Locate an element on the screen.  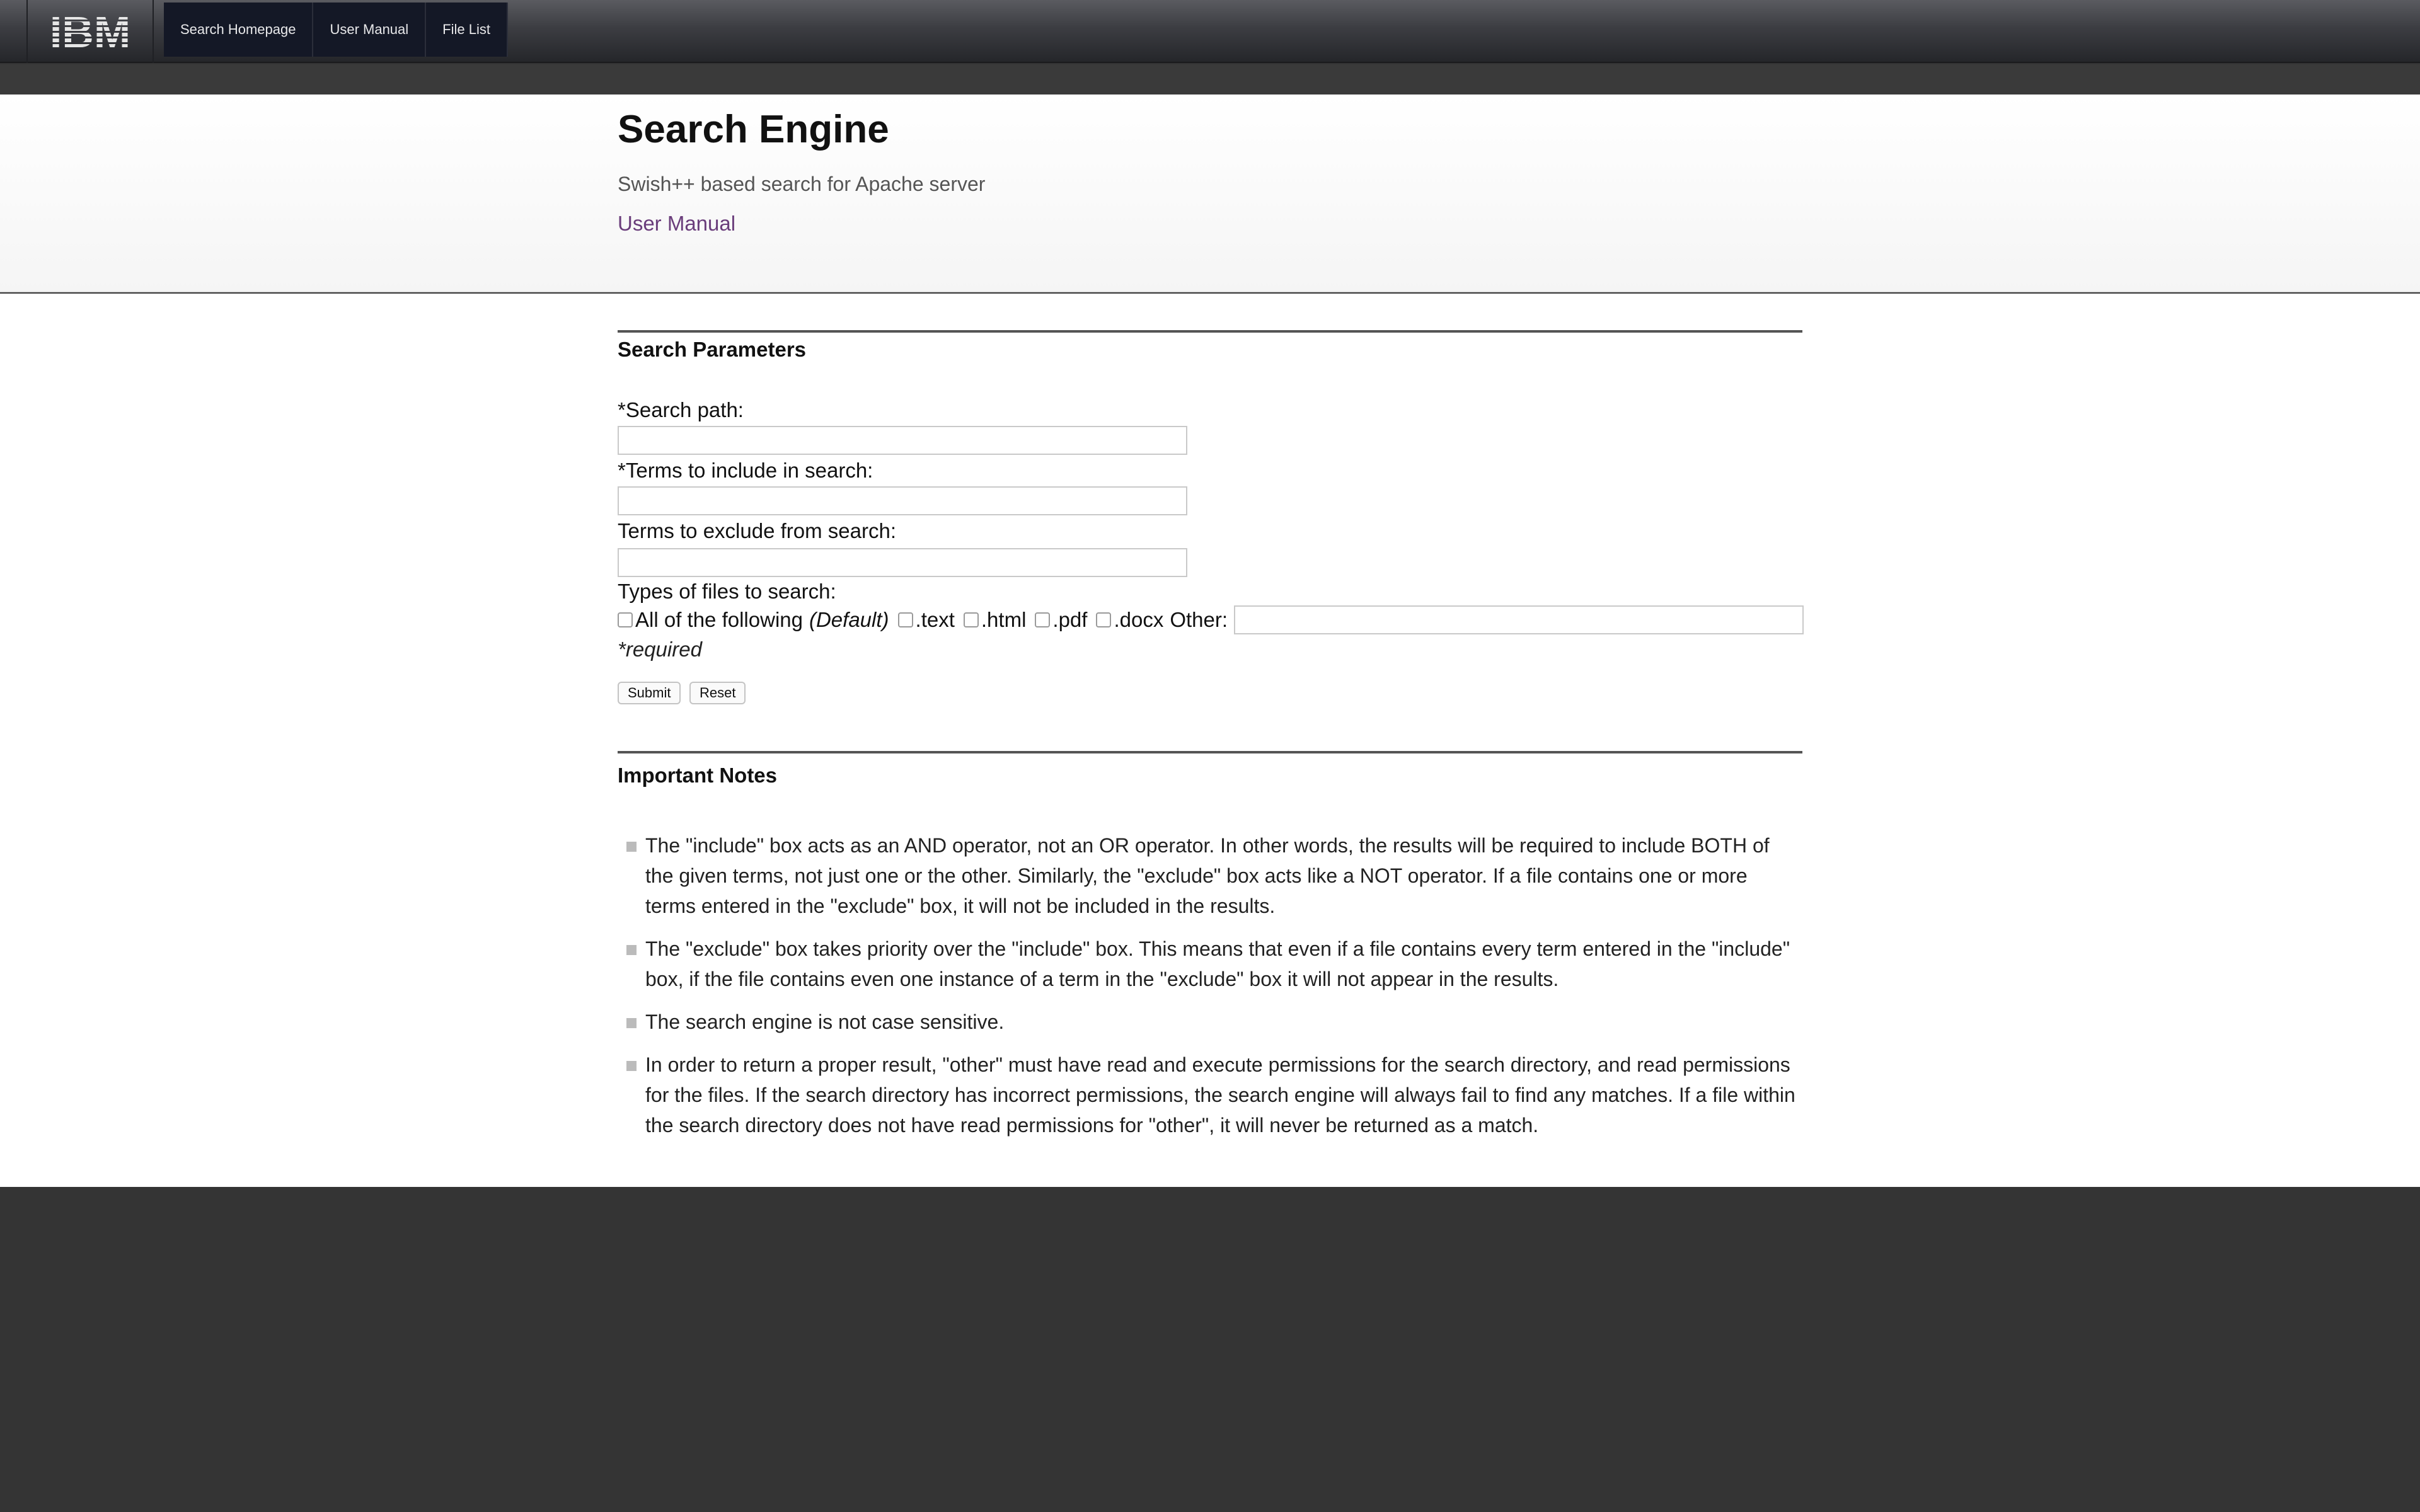
search-parameters-heading: Search Parameters is located at coordinates (713, 349).